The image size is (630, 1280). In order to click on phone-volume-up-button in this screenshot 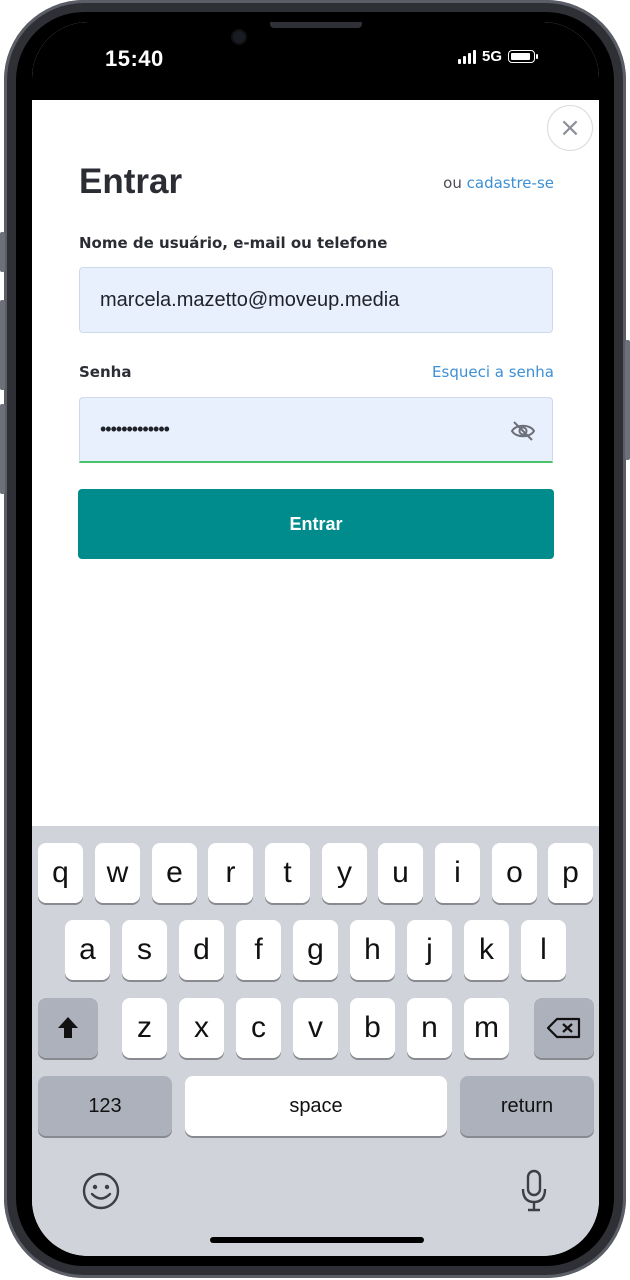, I will do `click(2, 345)`.